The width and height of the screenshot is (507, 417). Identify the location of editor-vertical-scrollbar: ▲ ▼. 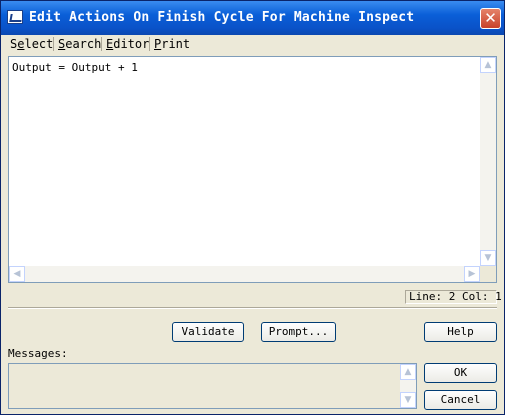
(488, 161).